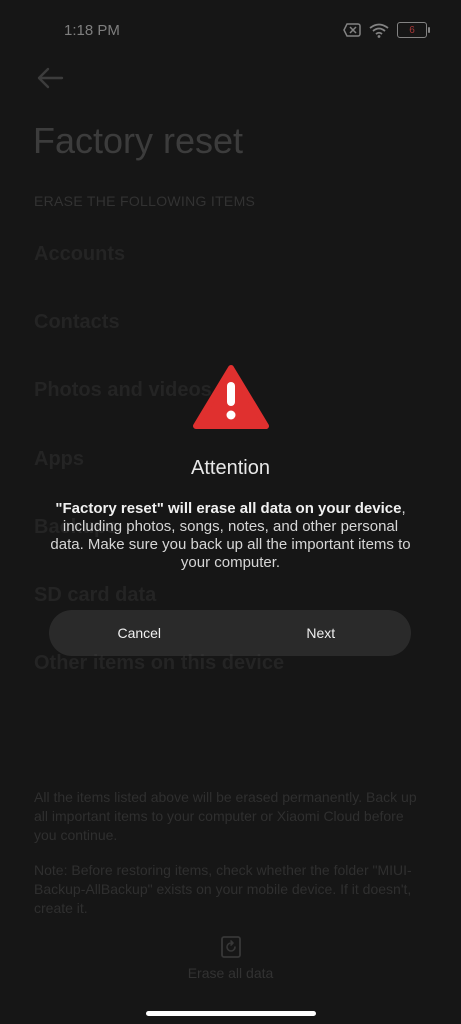 The image size is (461, 1024). I want to click on warning-icon, so click(231, 397).